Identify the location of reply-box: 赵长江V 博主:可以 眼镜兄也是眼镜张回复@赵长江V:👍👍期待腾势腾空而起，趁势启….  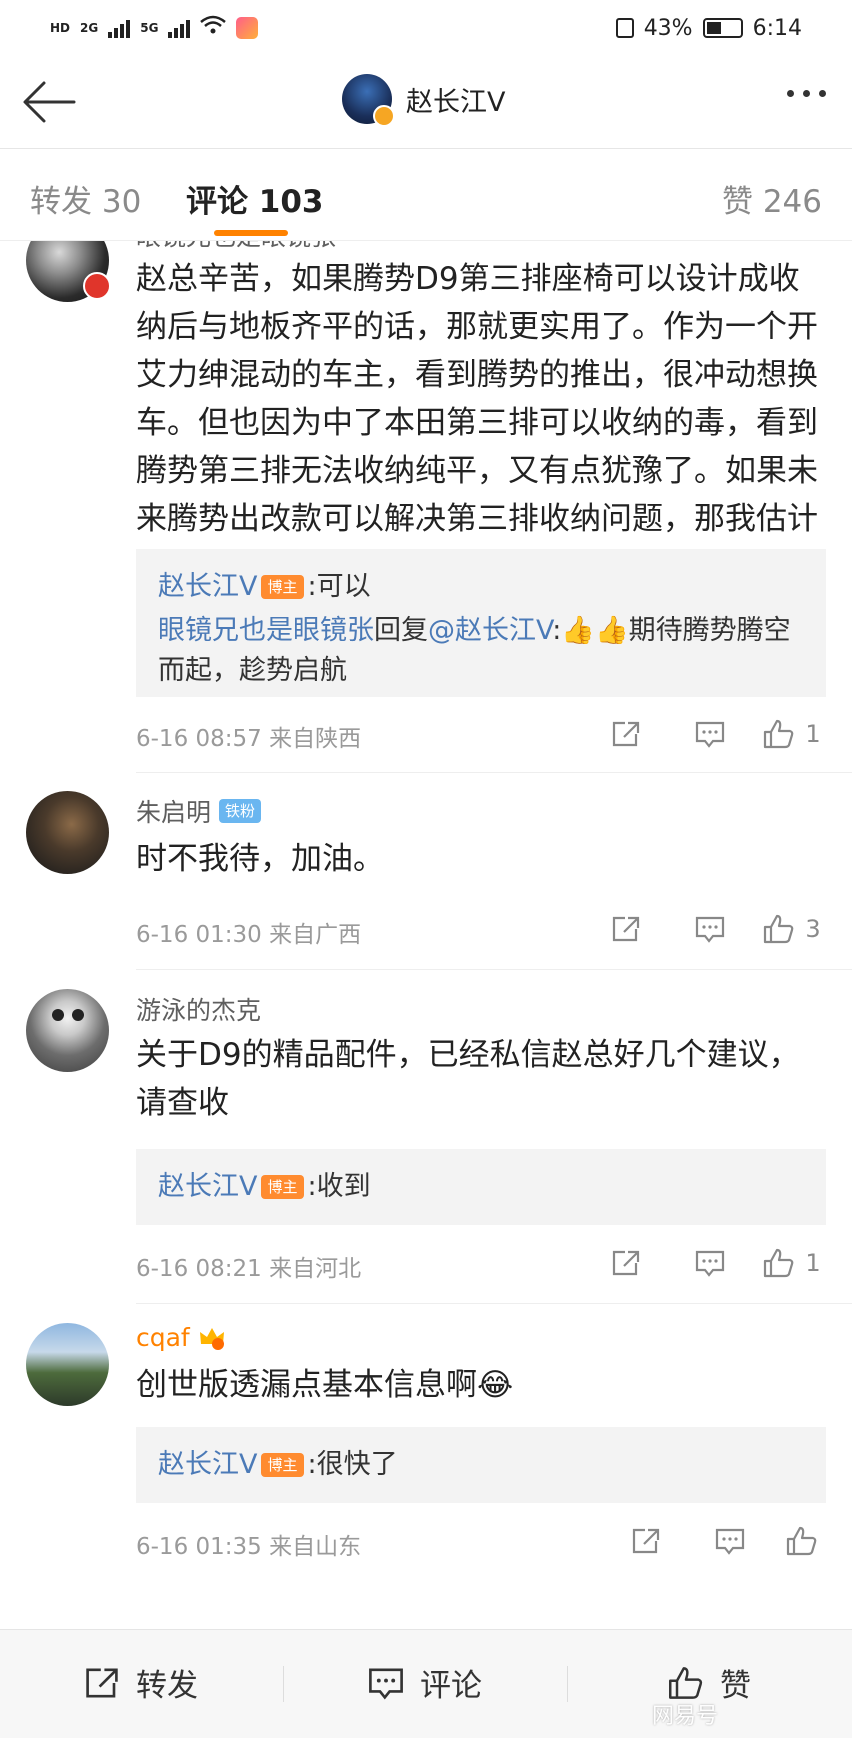
(481, 623).